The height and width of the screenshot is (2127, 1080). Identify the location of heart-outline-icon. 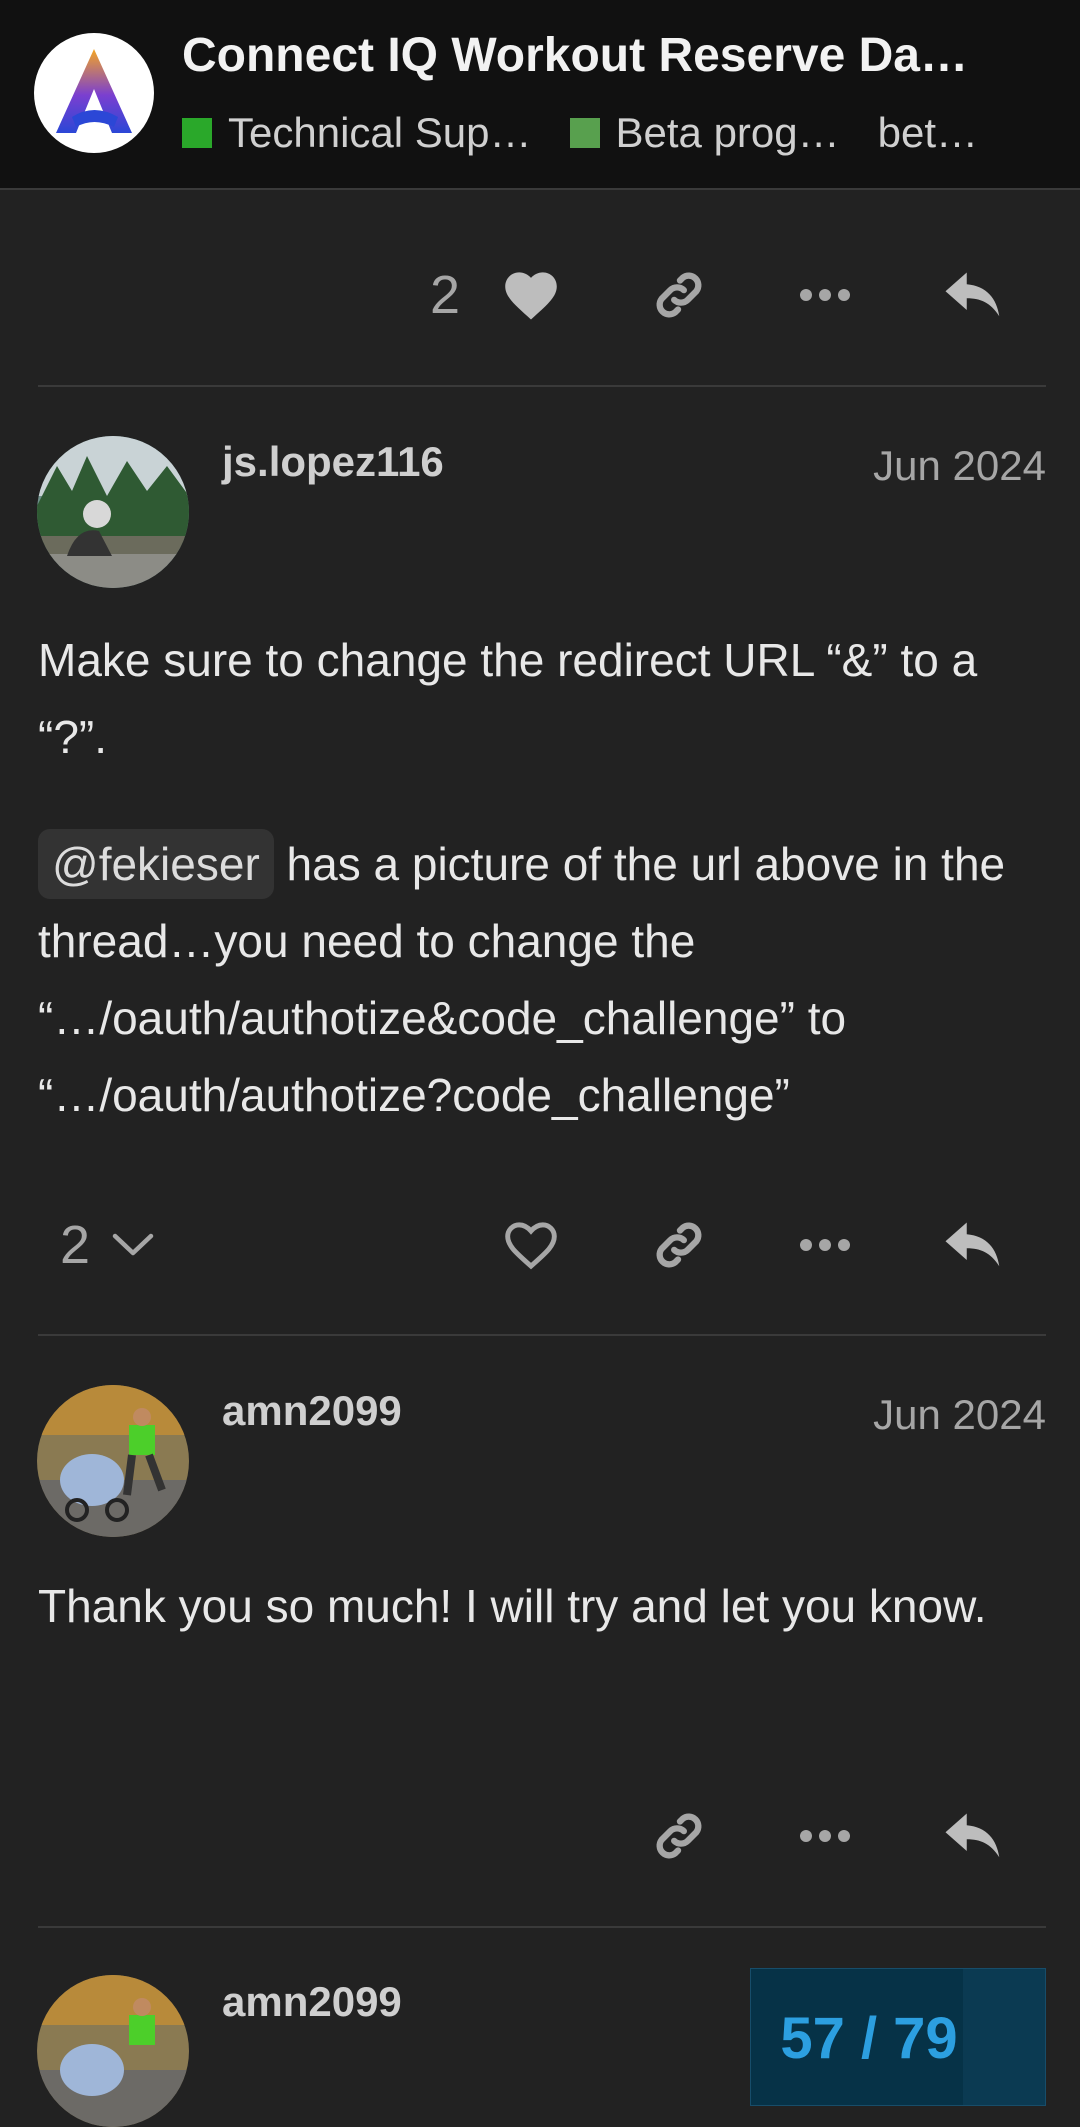
(531, 1246).